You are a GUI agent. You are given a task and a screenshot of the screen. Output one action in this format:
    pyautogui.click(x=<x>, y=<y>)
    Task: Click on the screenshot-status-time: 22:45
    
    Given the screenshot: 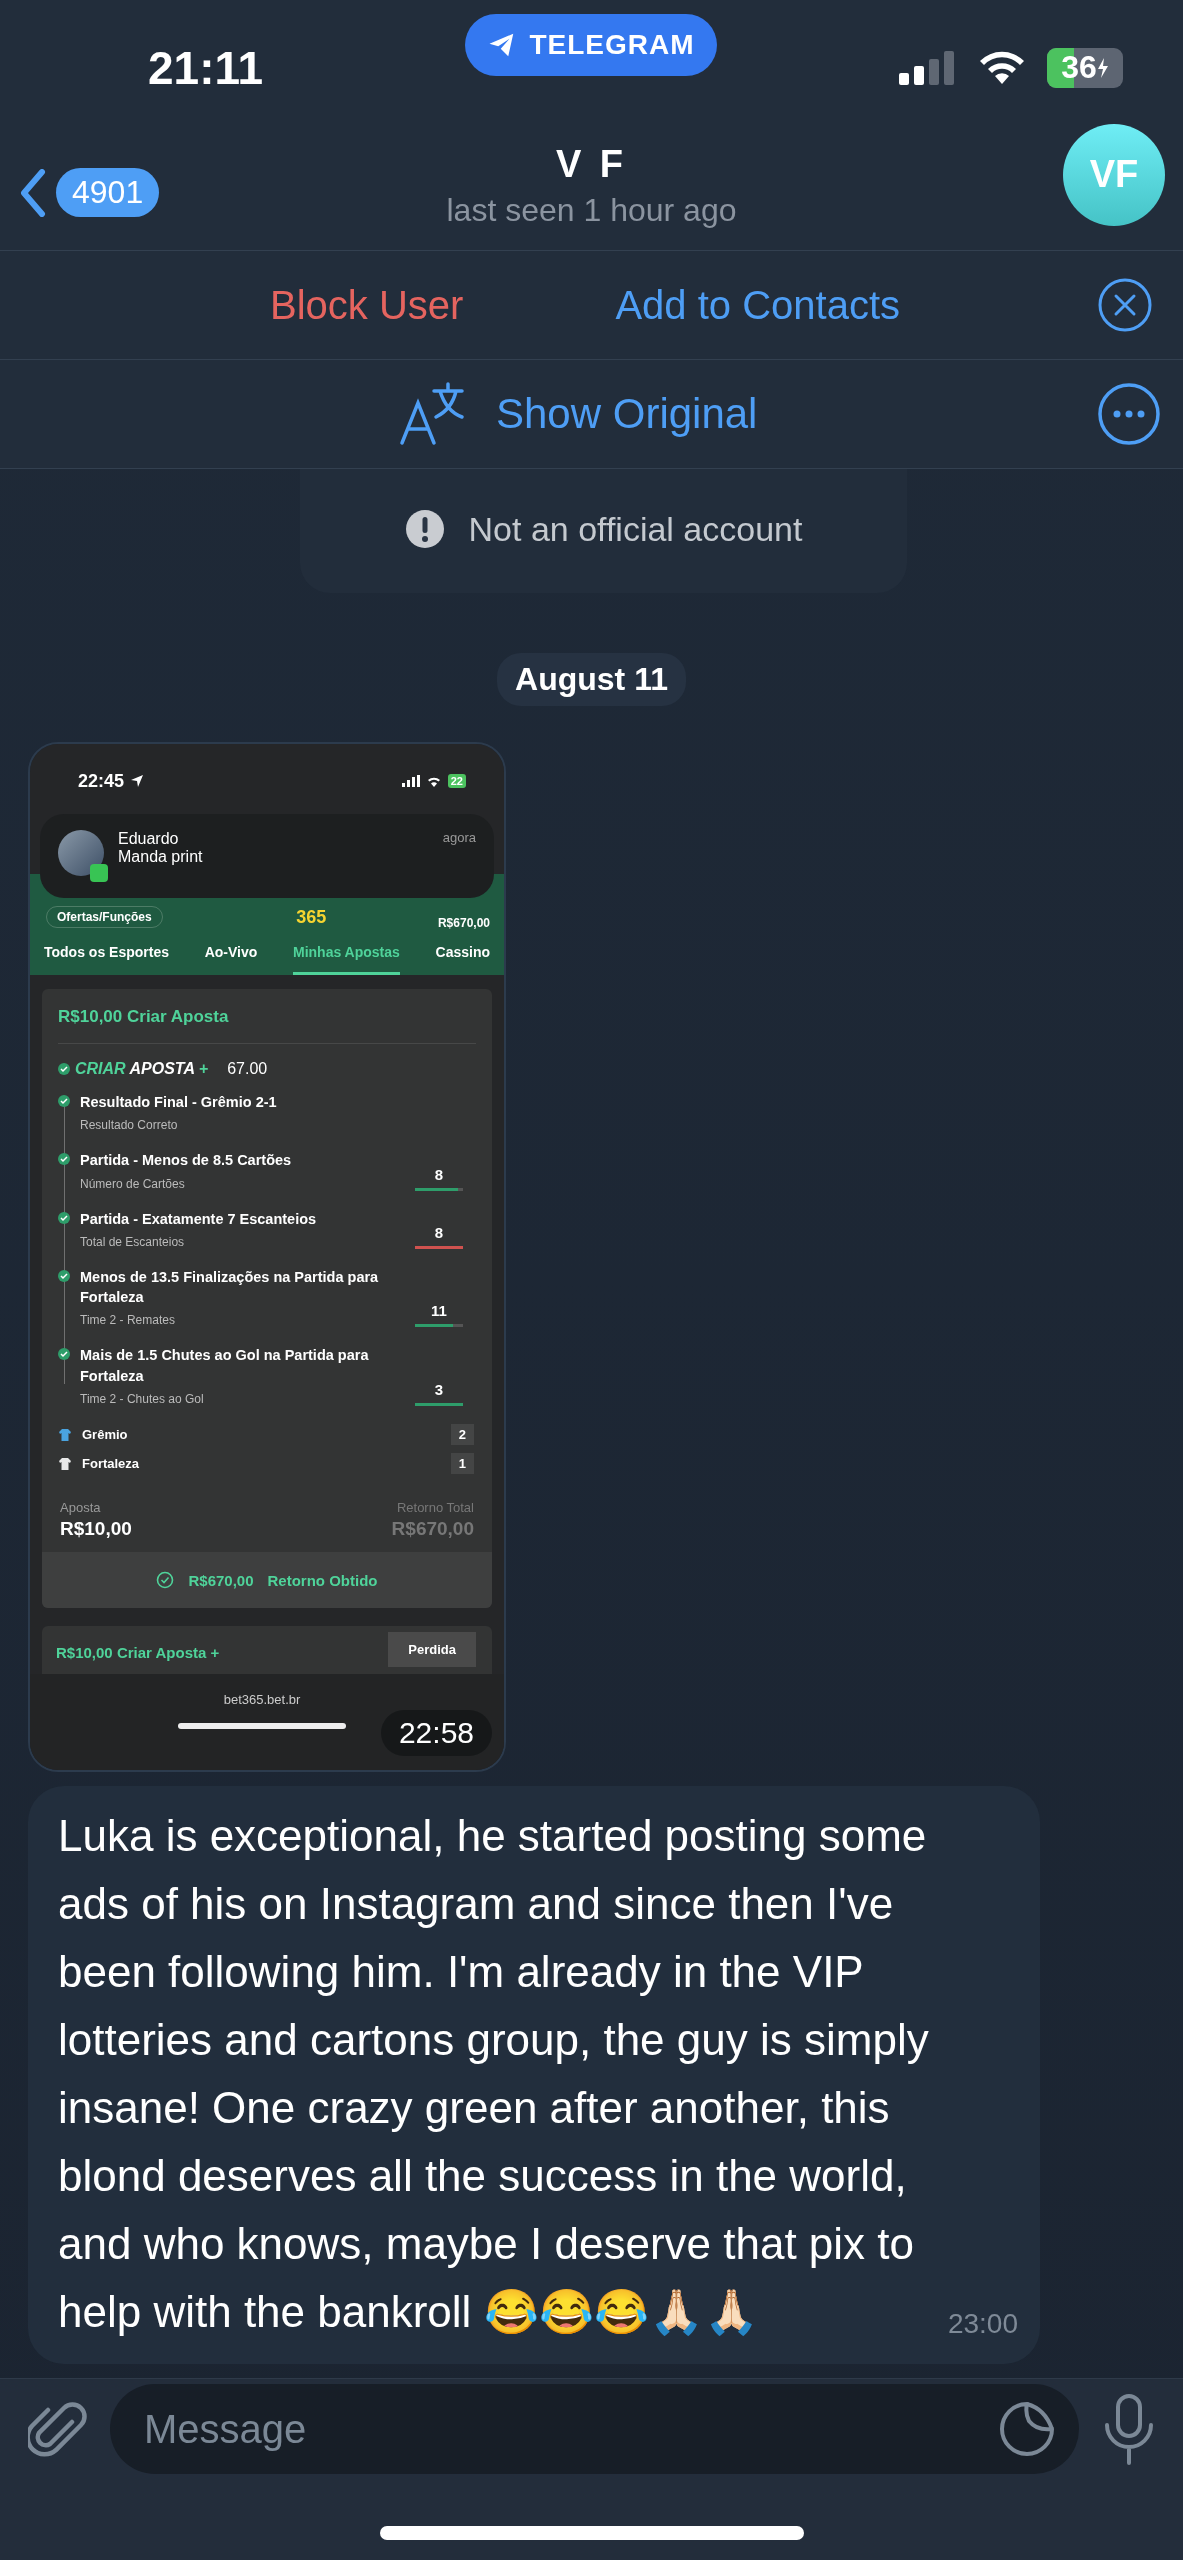 What is the action you would take?
    pyautogui.click(x=101, y=781)
    